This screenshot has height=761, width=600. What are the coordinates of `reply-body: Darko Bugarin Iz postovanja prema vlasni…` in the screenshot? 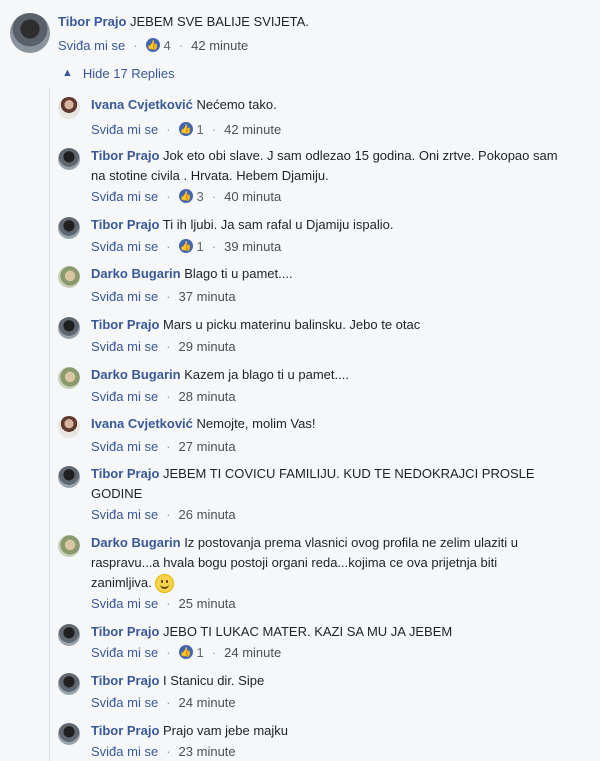 It's located at (326, 563).